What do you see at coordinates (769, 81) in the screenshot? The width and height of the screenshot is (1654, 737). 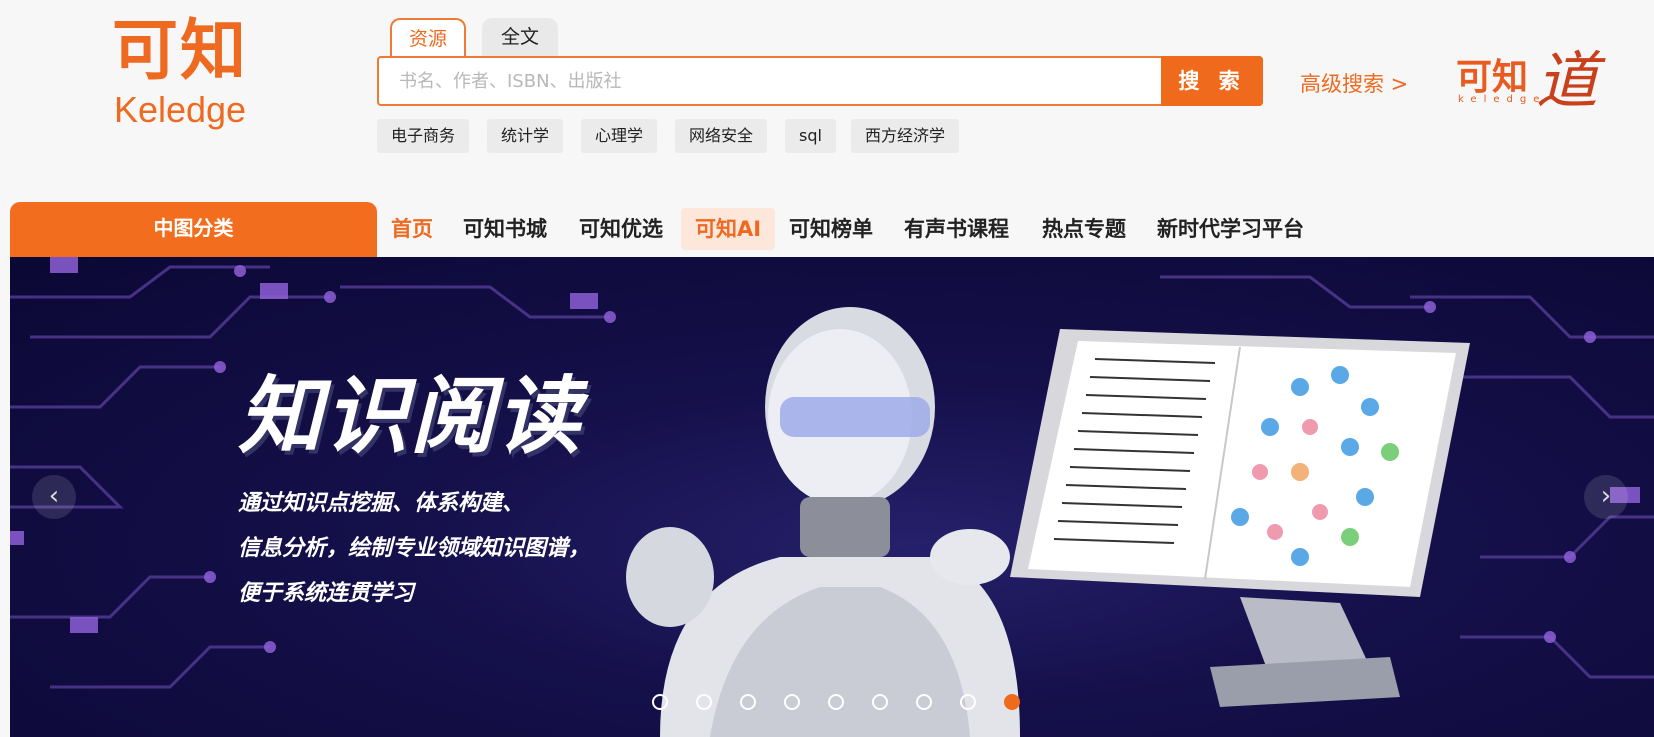 I see `search-input` at bounding box center [769, 81].